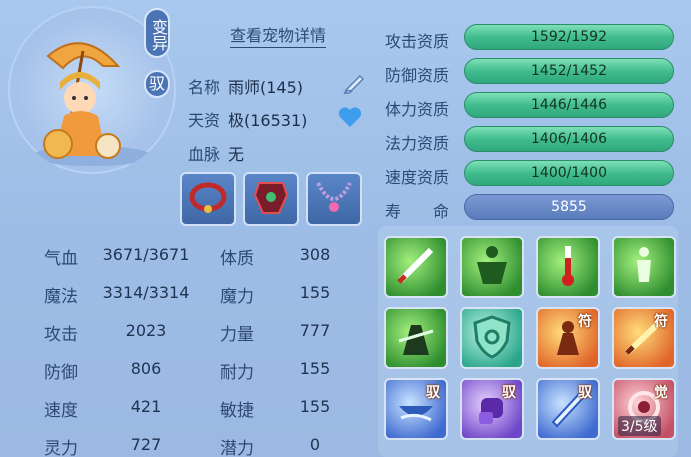  I want to click on spirit-label: 灵力, so click(61, 448).